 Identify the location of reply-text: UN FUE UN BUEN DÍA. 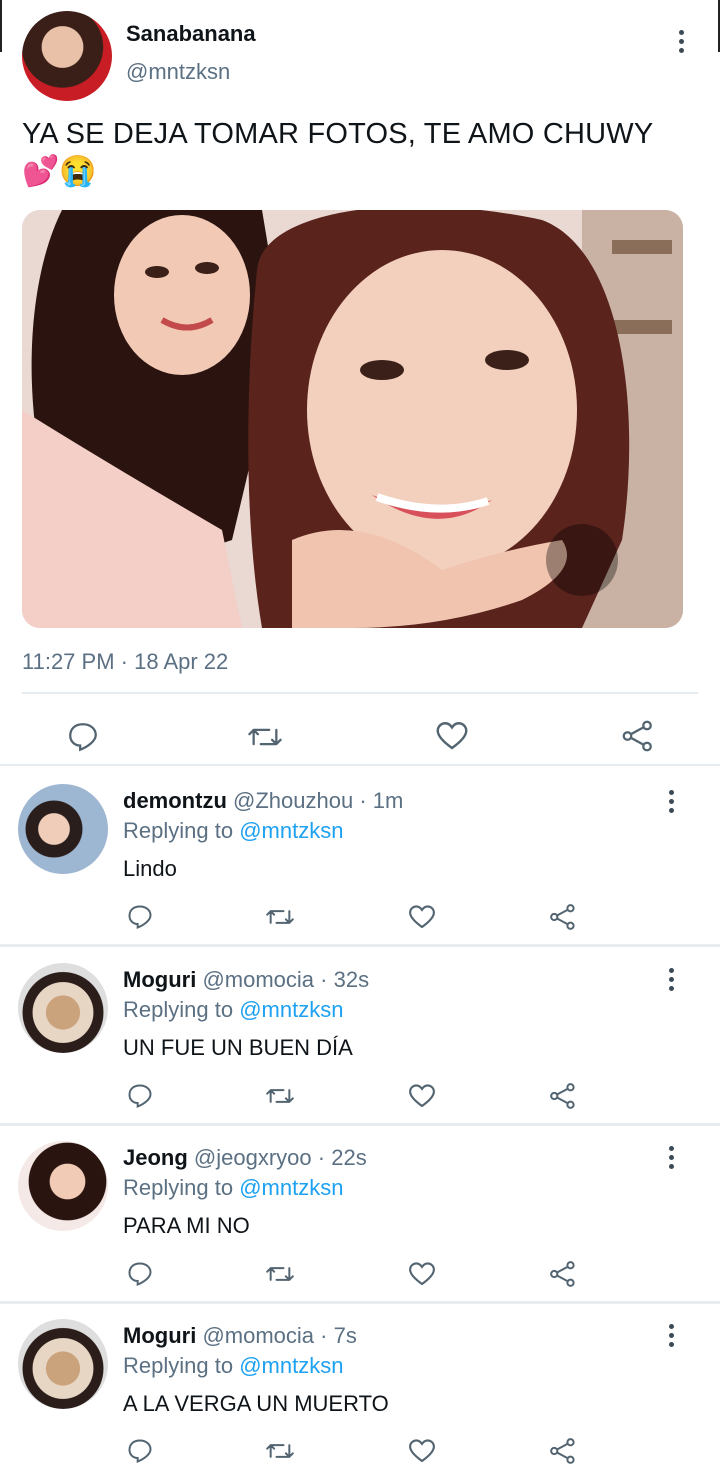
(238, 1047).